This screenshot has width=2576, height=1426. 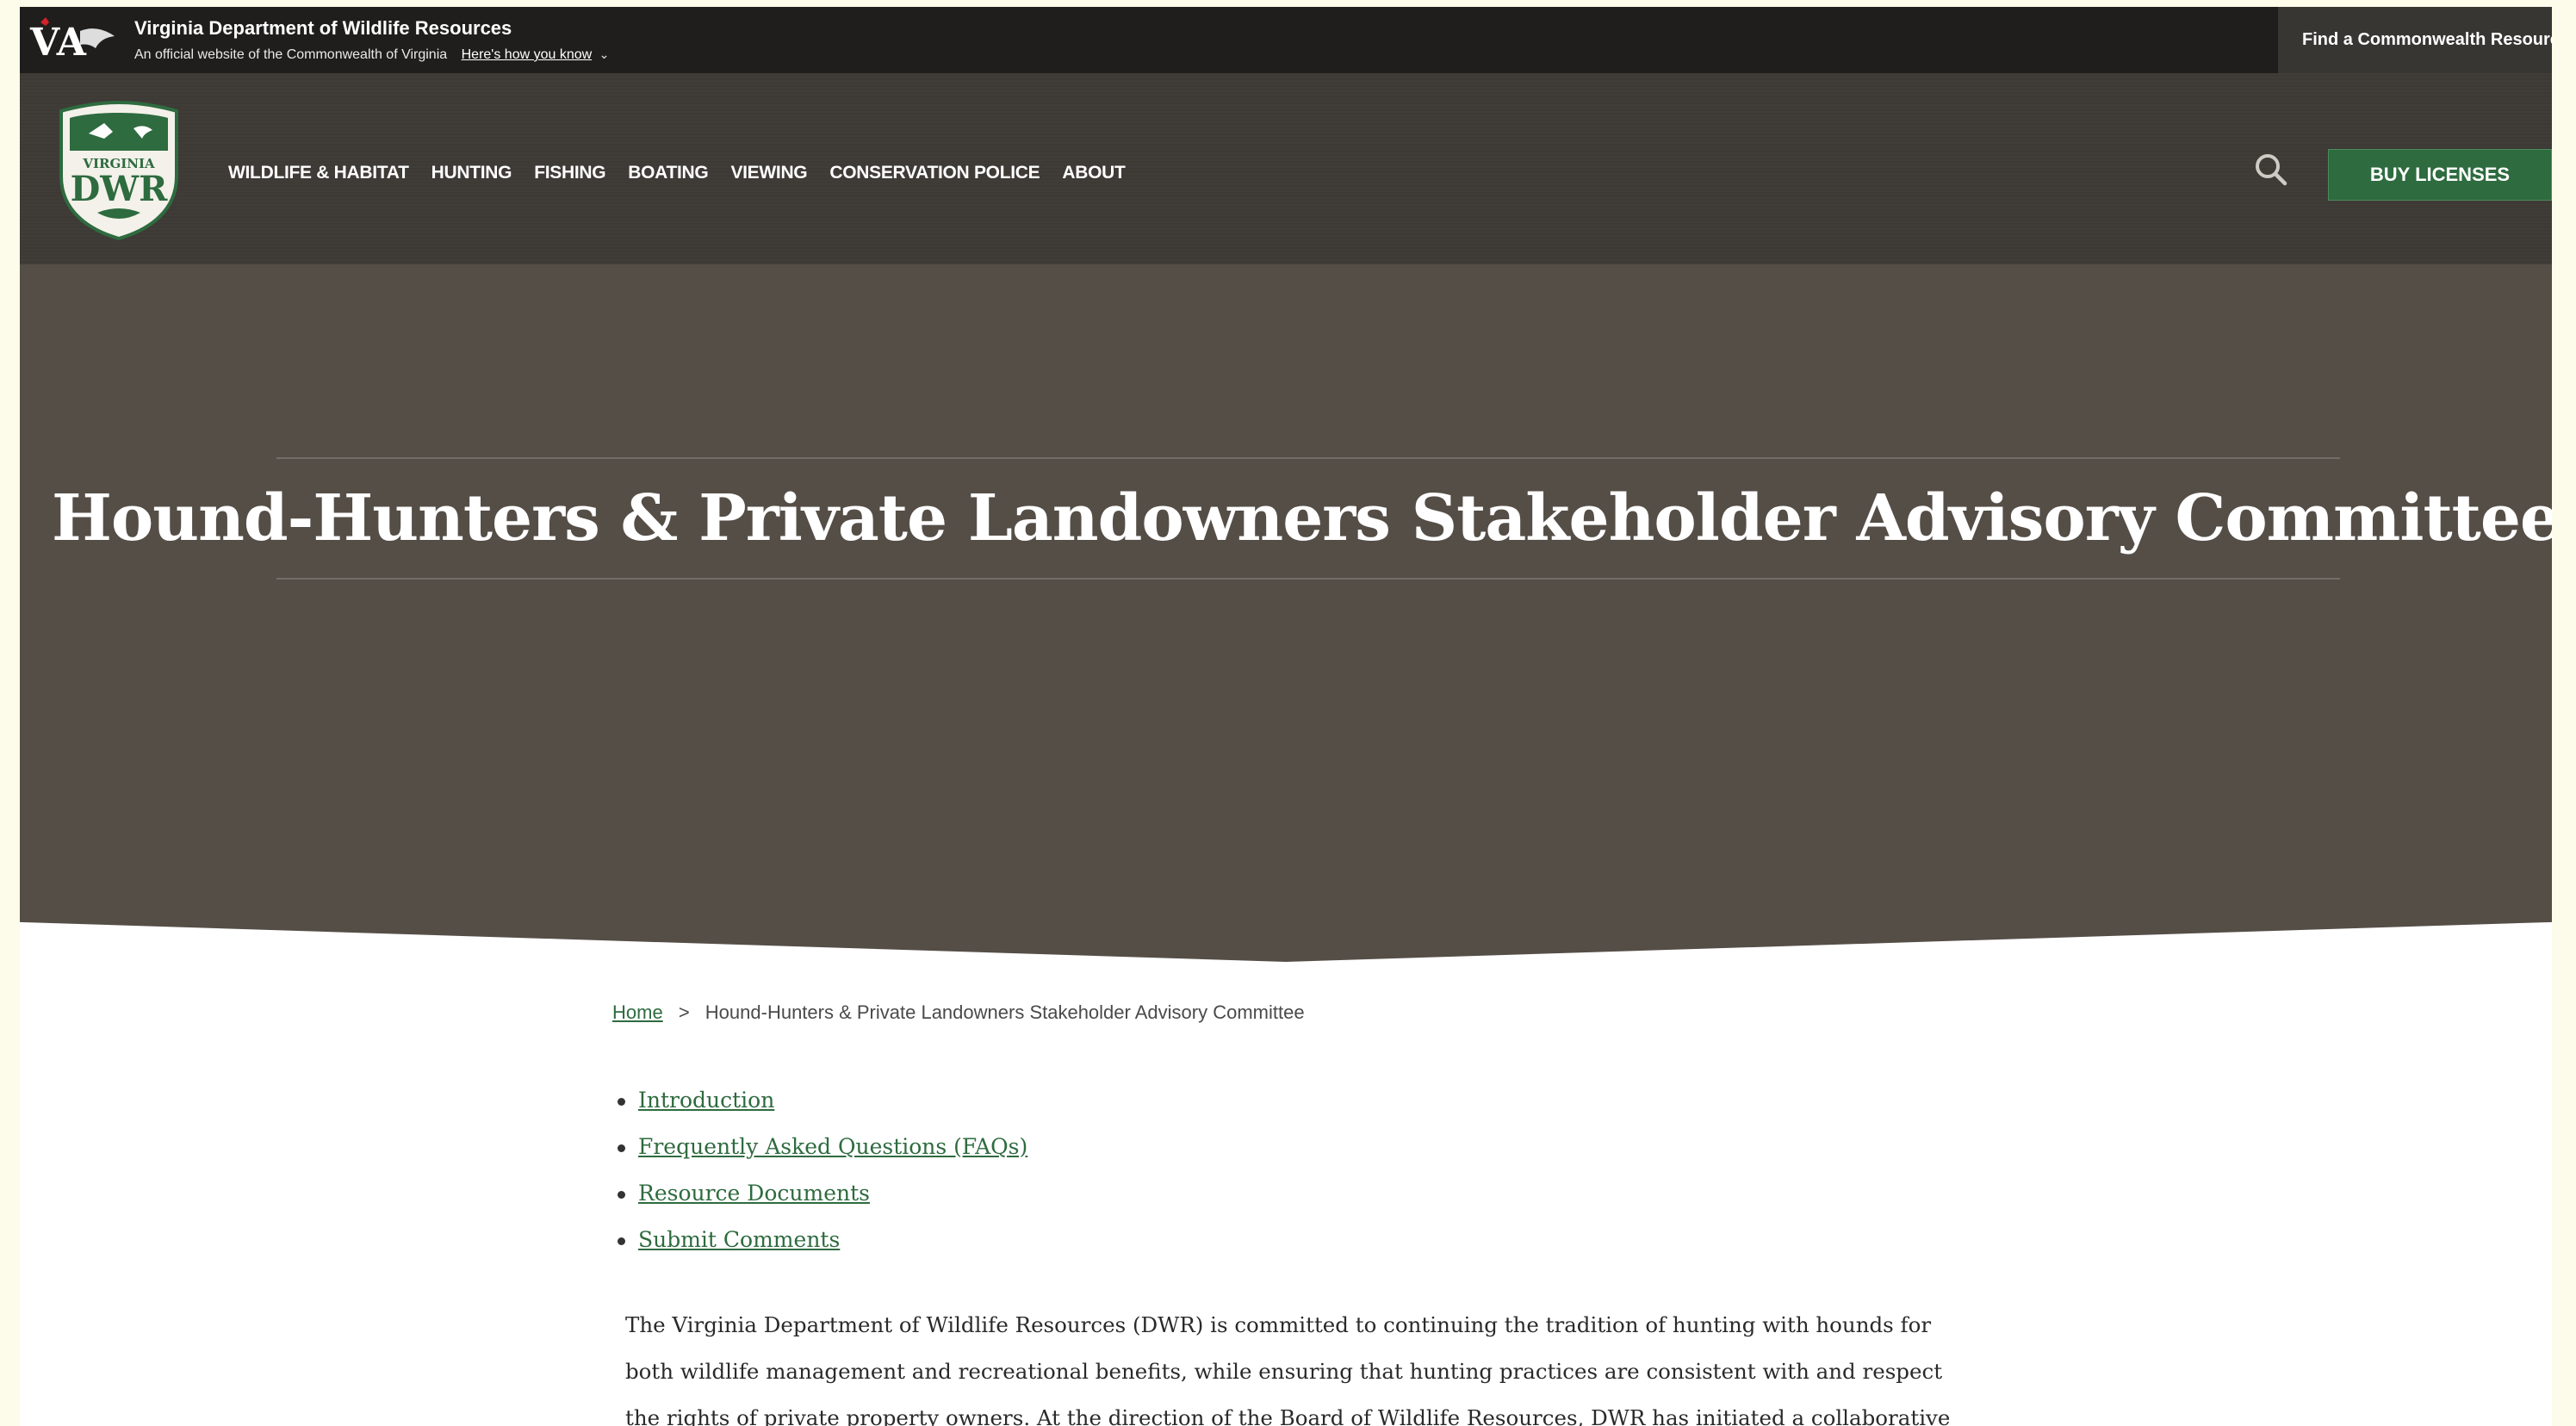 What do you see at coordinates (668, 173) in the screenshot?
I see `nav-item-boating: BOATING` at bounding box center [668, 173].